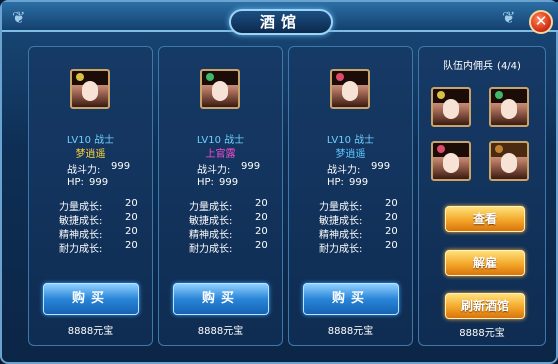 This screenshot has height=364, width=558. I want to click on window-title: 酒馆, so click(281, 22).